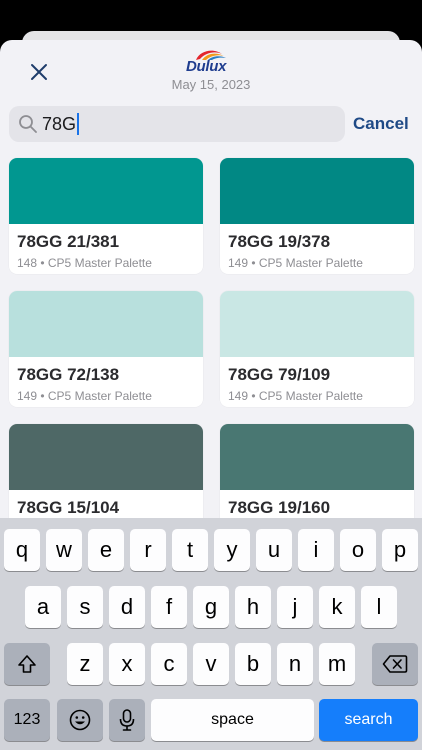 The image size is (422, 750). I want to click on color-name: 78GG 19/160, so click(279, 507).